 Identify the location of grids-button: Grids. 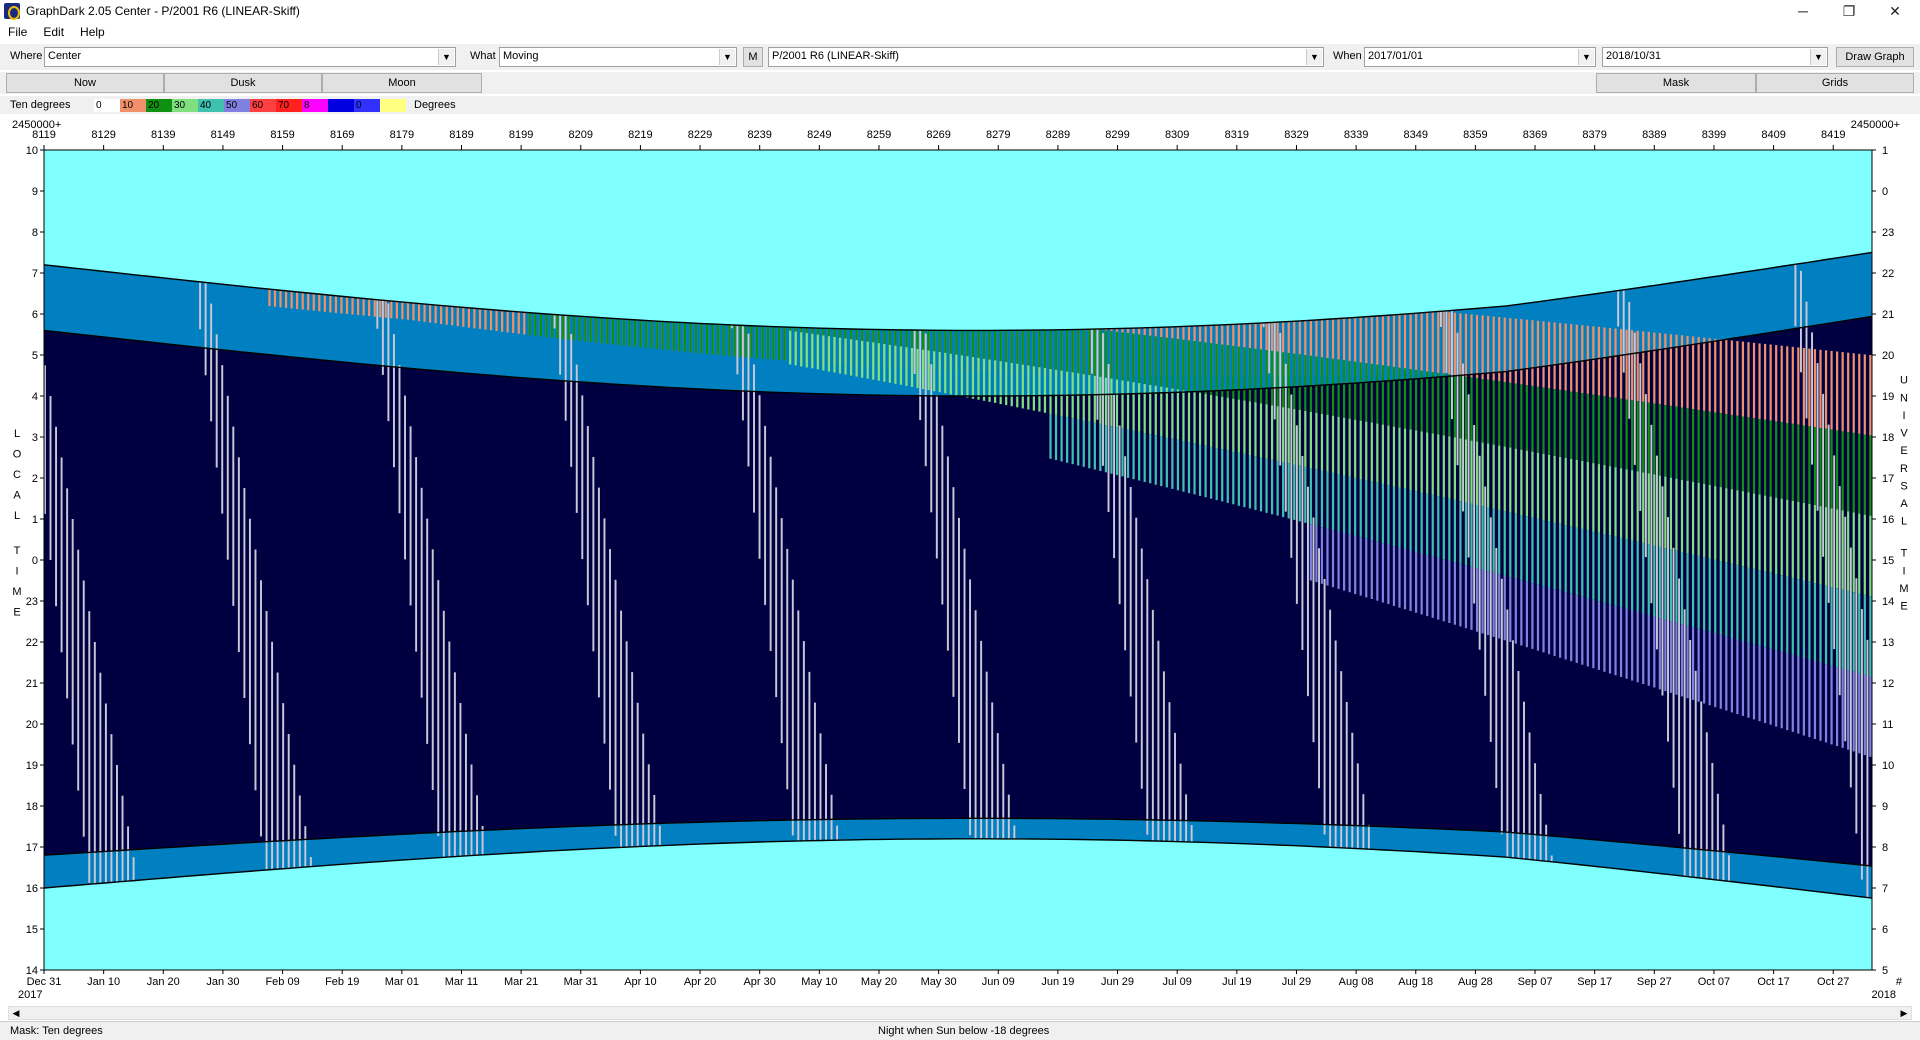
(1835, 83).